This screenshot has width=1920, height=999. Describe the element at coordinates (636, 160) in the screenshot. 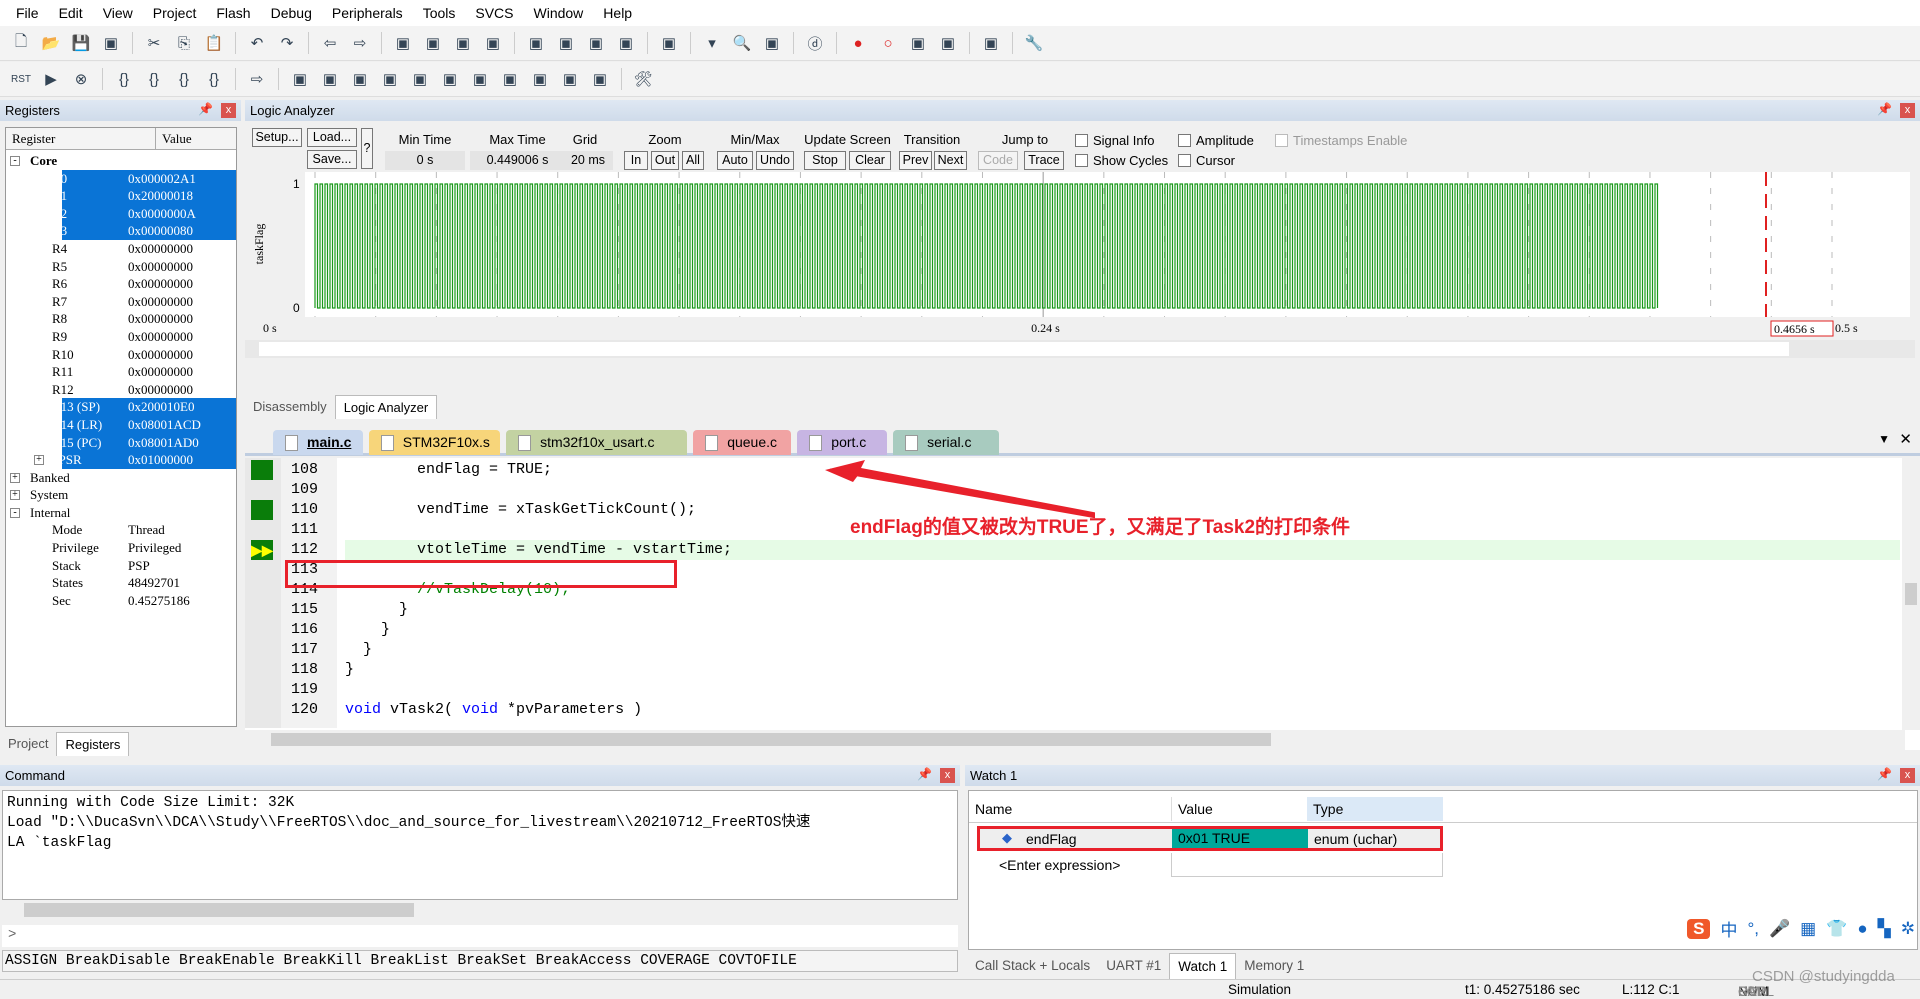

I see `zoom-in-button: In` at that location.